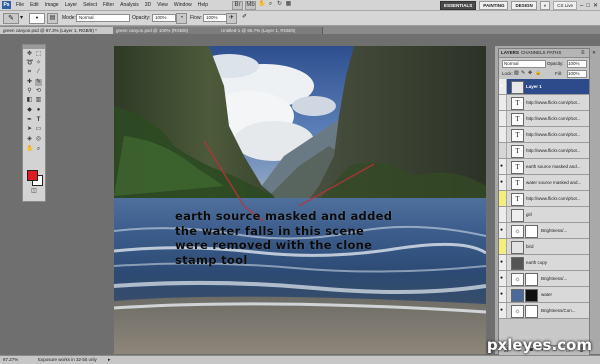  I want to click on menu-select: Select, so click(90, 5).